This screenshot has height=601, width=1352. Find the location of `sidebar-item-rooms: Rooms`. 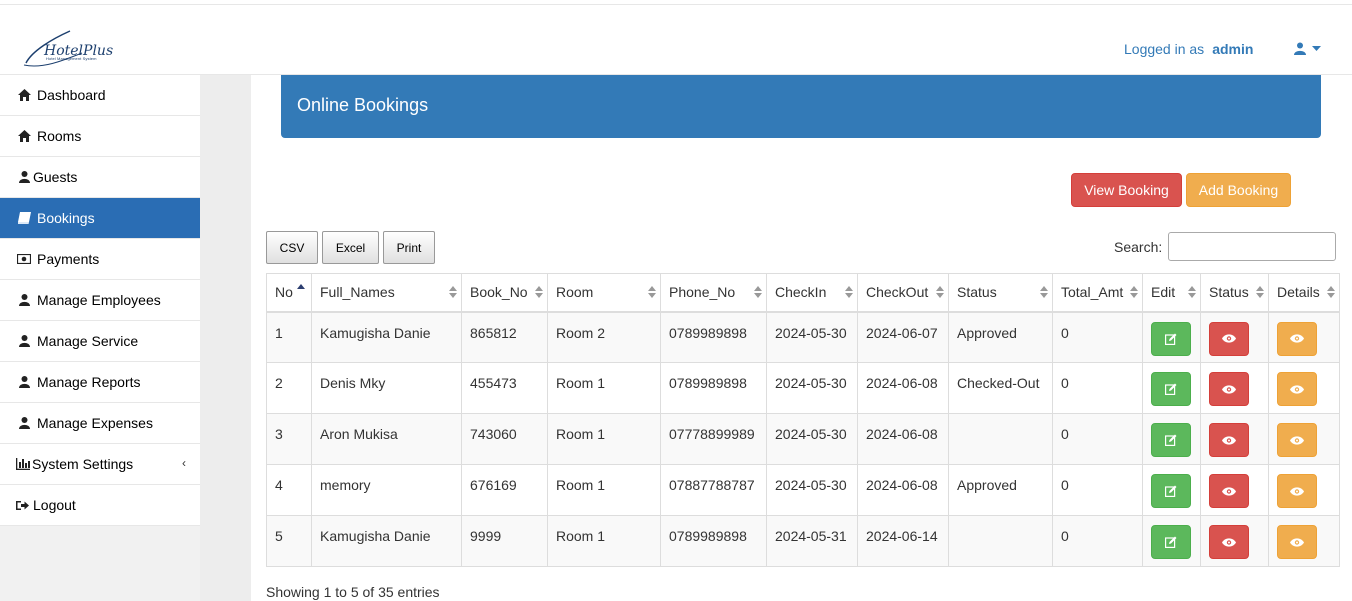

sidebar-item-rooms: Rooms is located at coordinates (100, 136).